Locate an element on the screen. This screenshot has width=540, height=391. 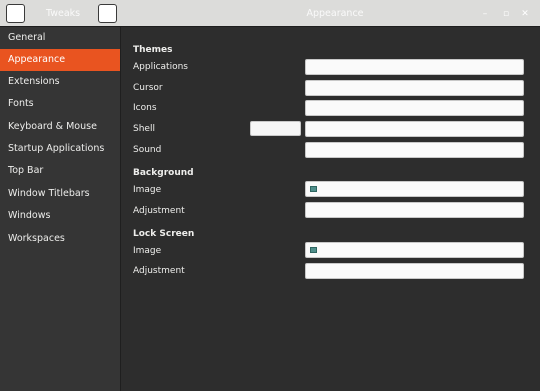
lock-screen-image-chooser is located at coordinates (414, 250).